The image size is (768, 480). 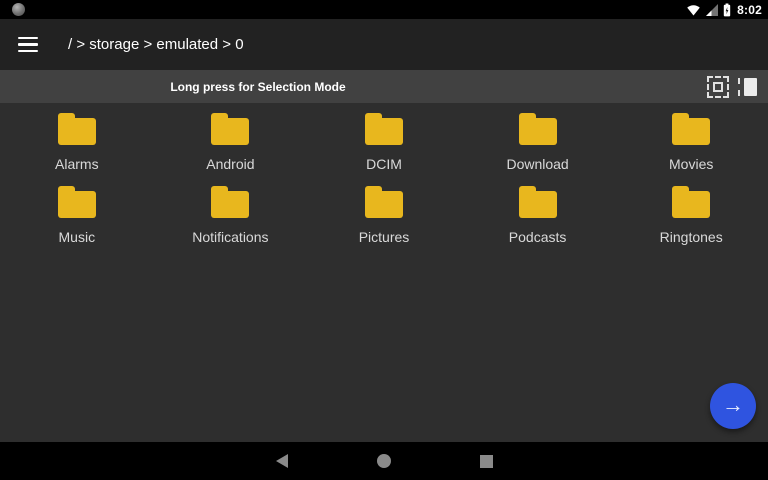 What do you see at coordinates (258, 86) in the screenshot?
I see `selection-hint-text: Long press for Selection Mode` at bounding box center [258, 86].